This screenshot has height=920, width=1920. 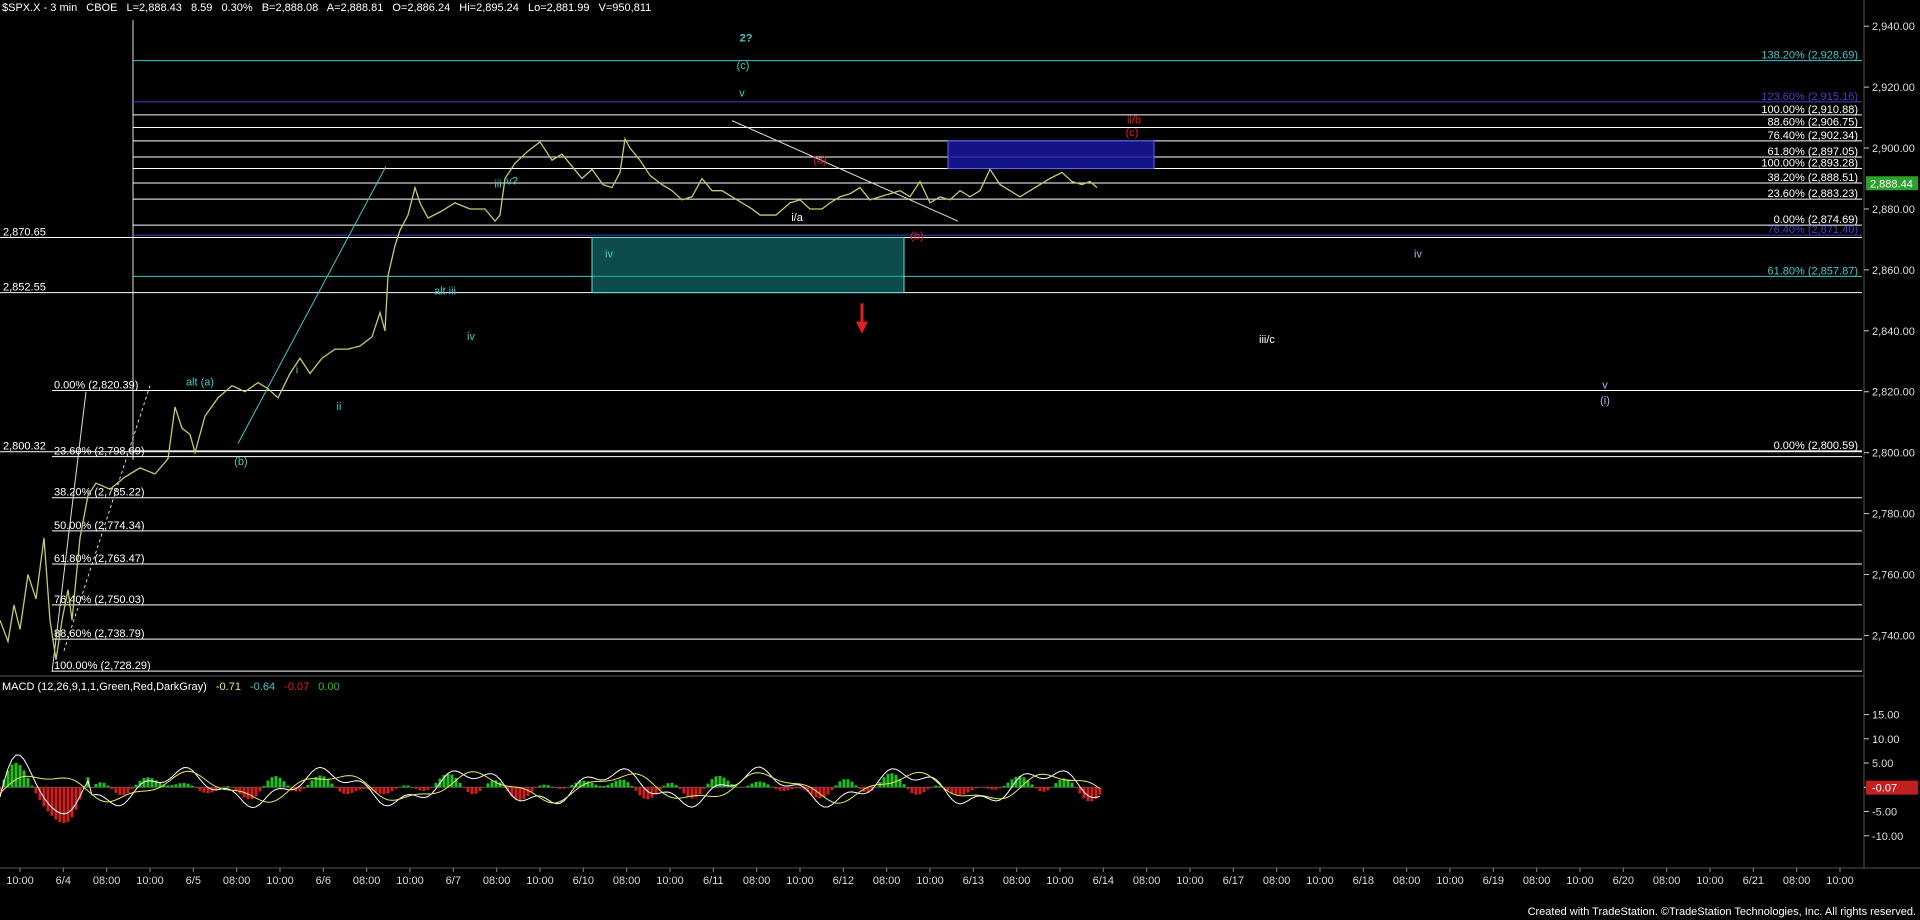 What do you see at coordinates (1886, 716) in the screenshot?
I see `macd-y-tick-label: 15.00` at bounding box center [1886, 716].